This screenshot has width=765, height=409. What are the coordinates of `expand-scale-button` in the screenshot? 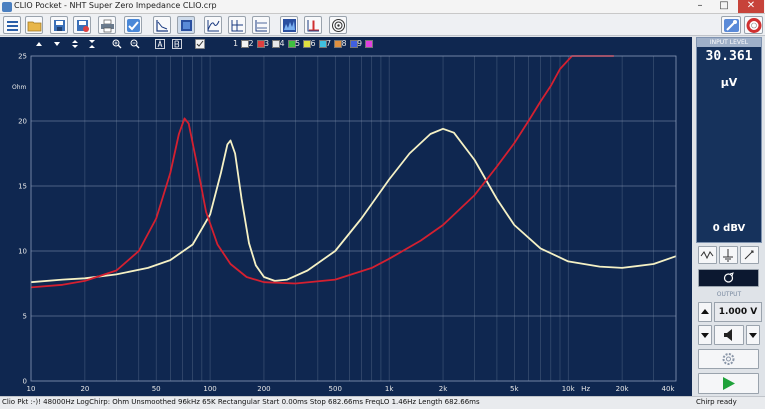 It's located at (75, 44).